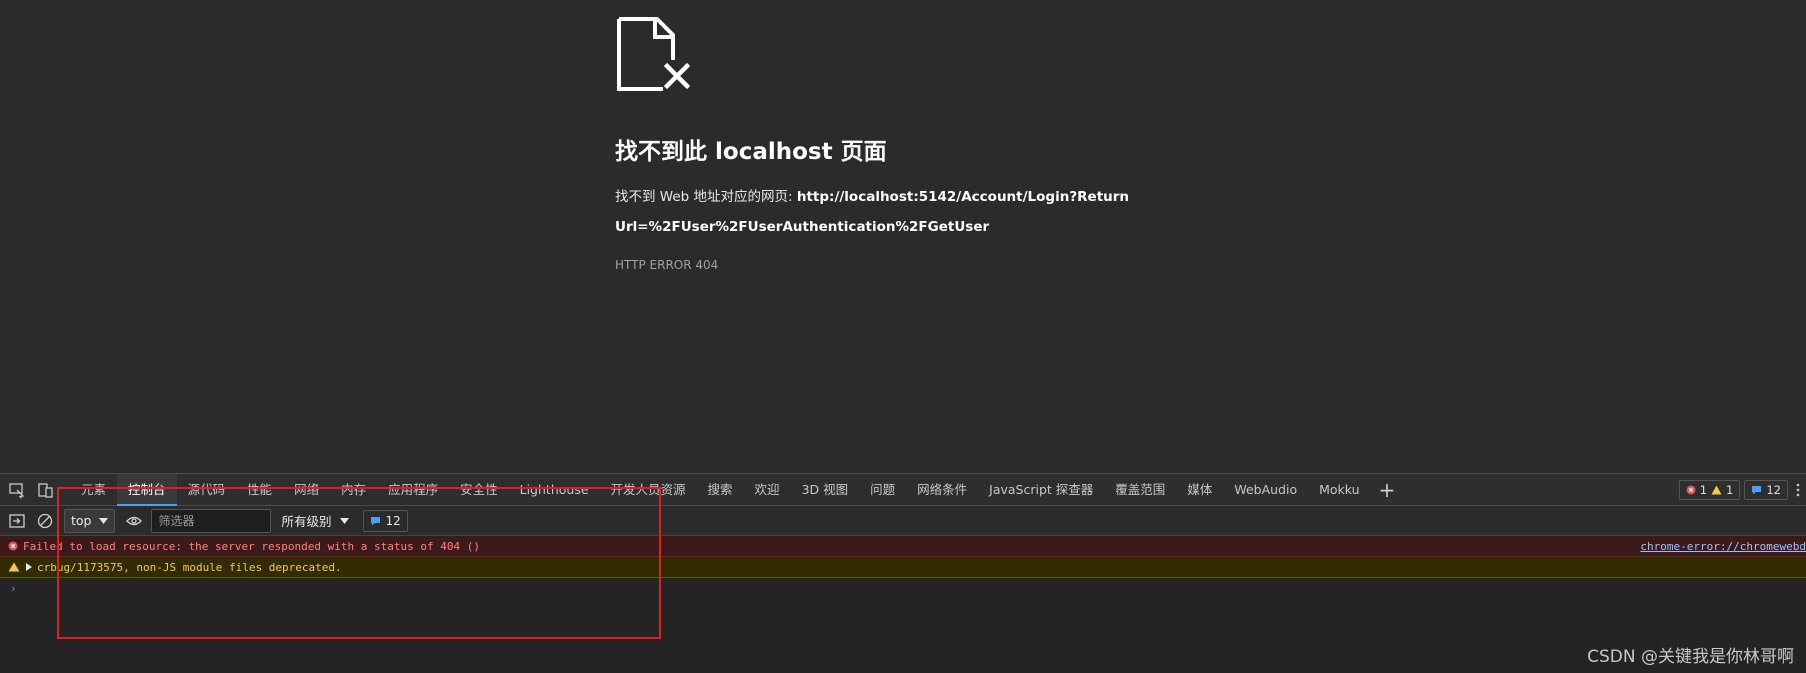 The width and height of the screenshot is (1806, 673). What do you see at coordinates (1730, 490) in the screenshot?
I see `warning-count: 1` at bounding box center [1730, 490].